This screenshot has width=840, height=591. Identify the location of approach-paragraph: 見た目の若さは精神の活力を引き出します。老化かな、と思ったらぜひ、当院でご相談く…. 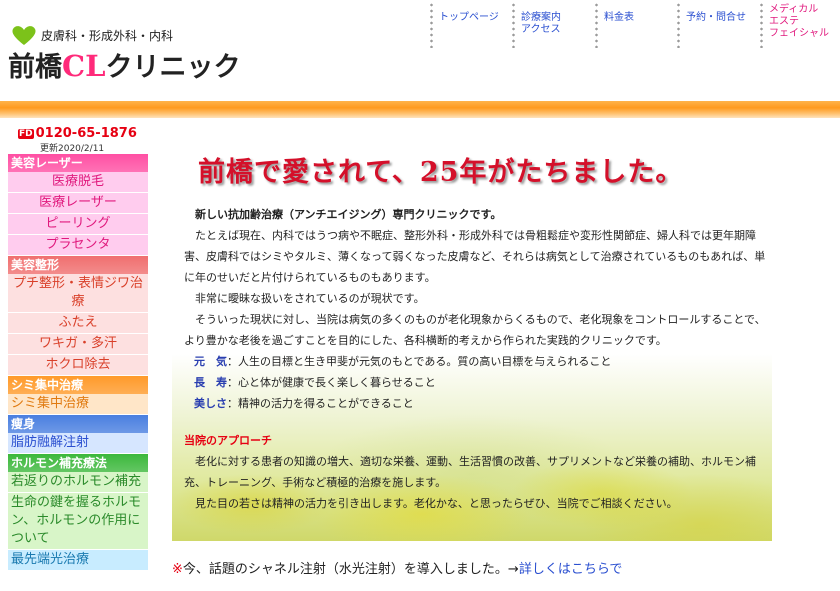
(436, 503).